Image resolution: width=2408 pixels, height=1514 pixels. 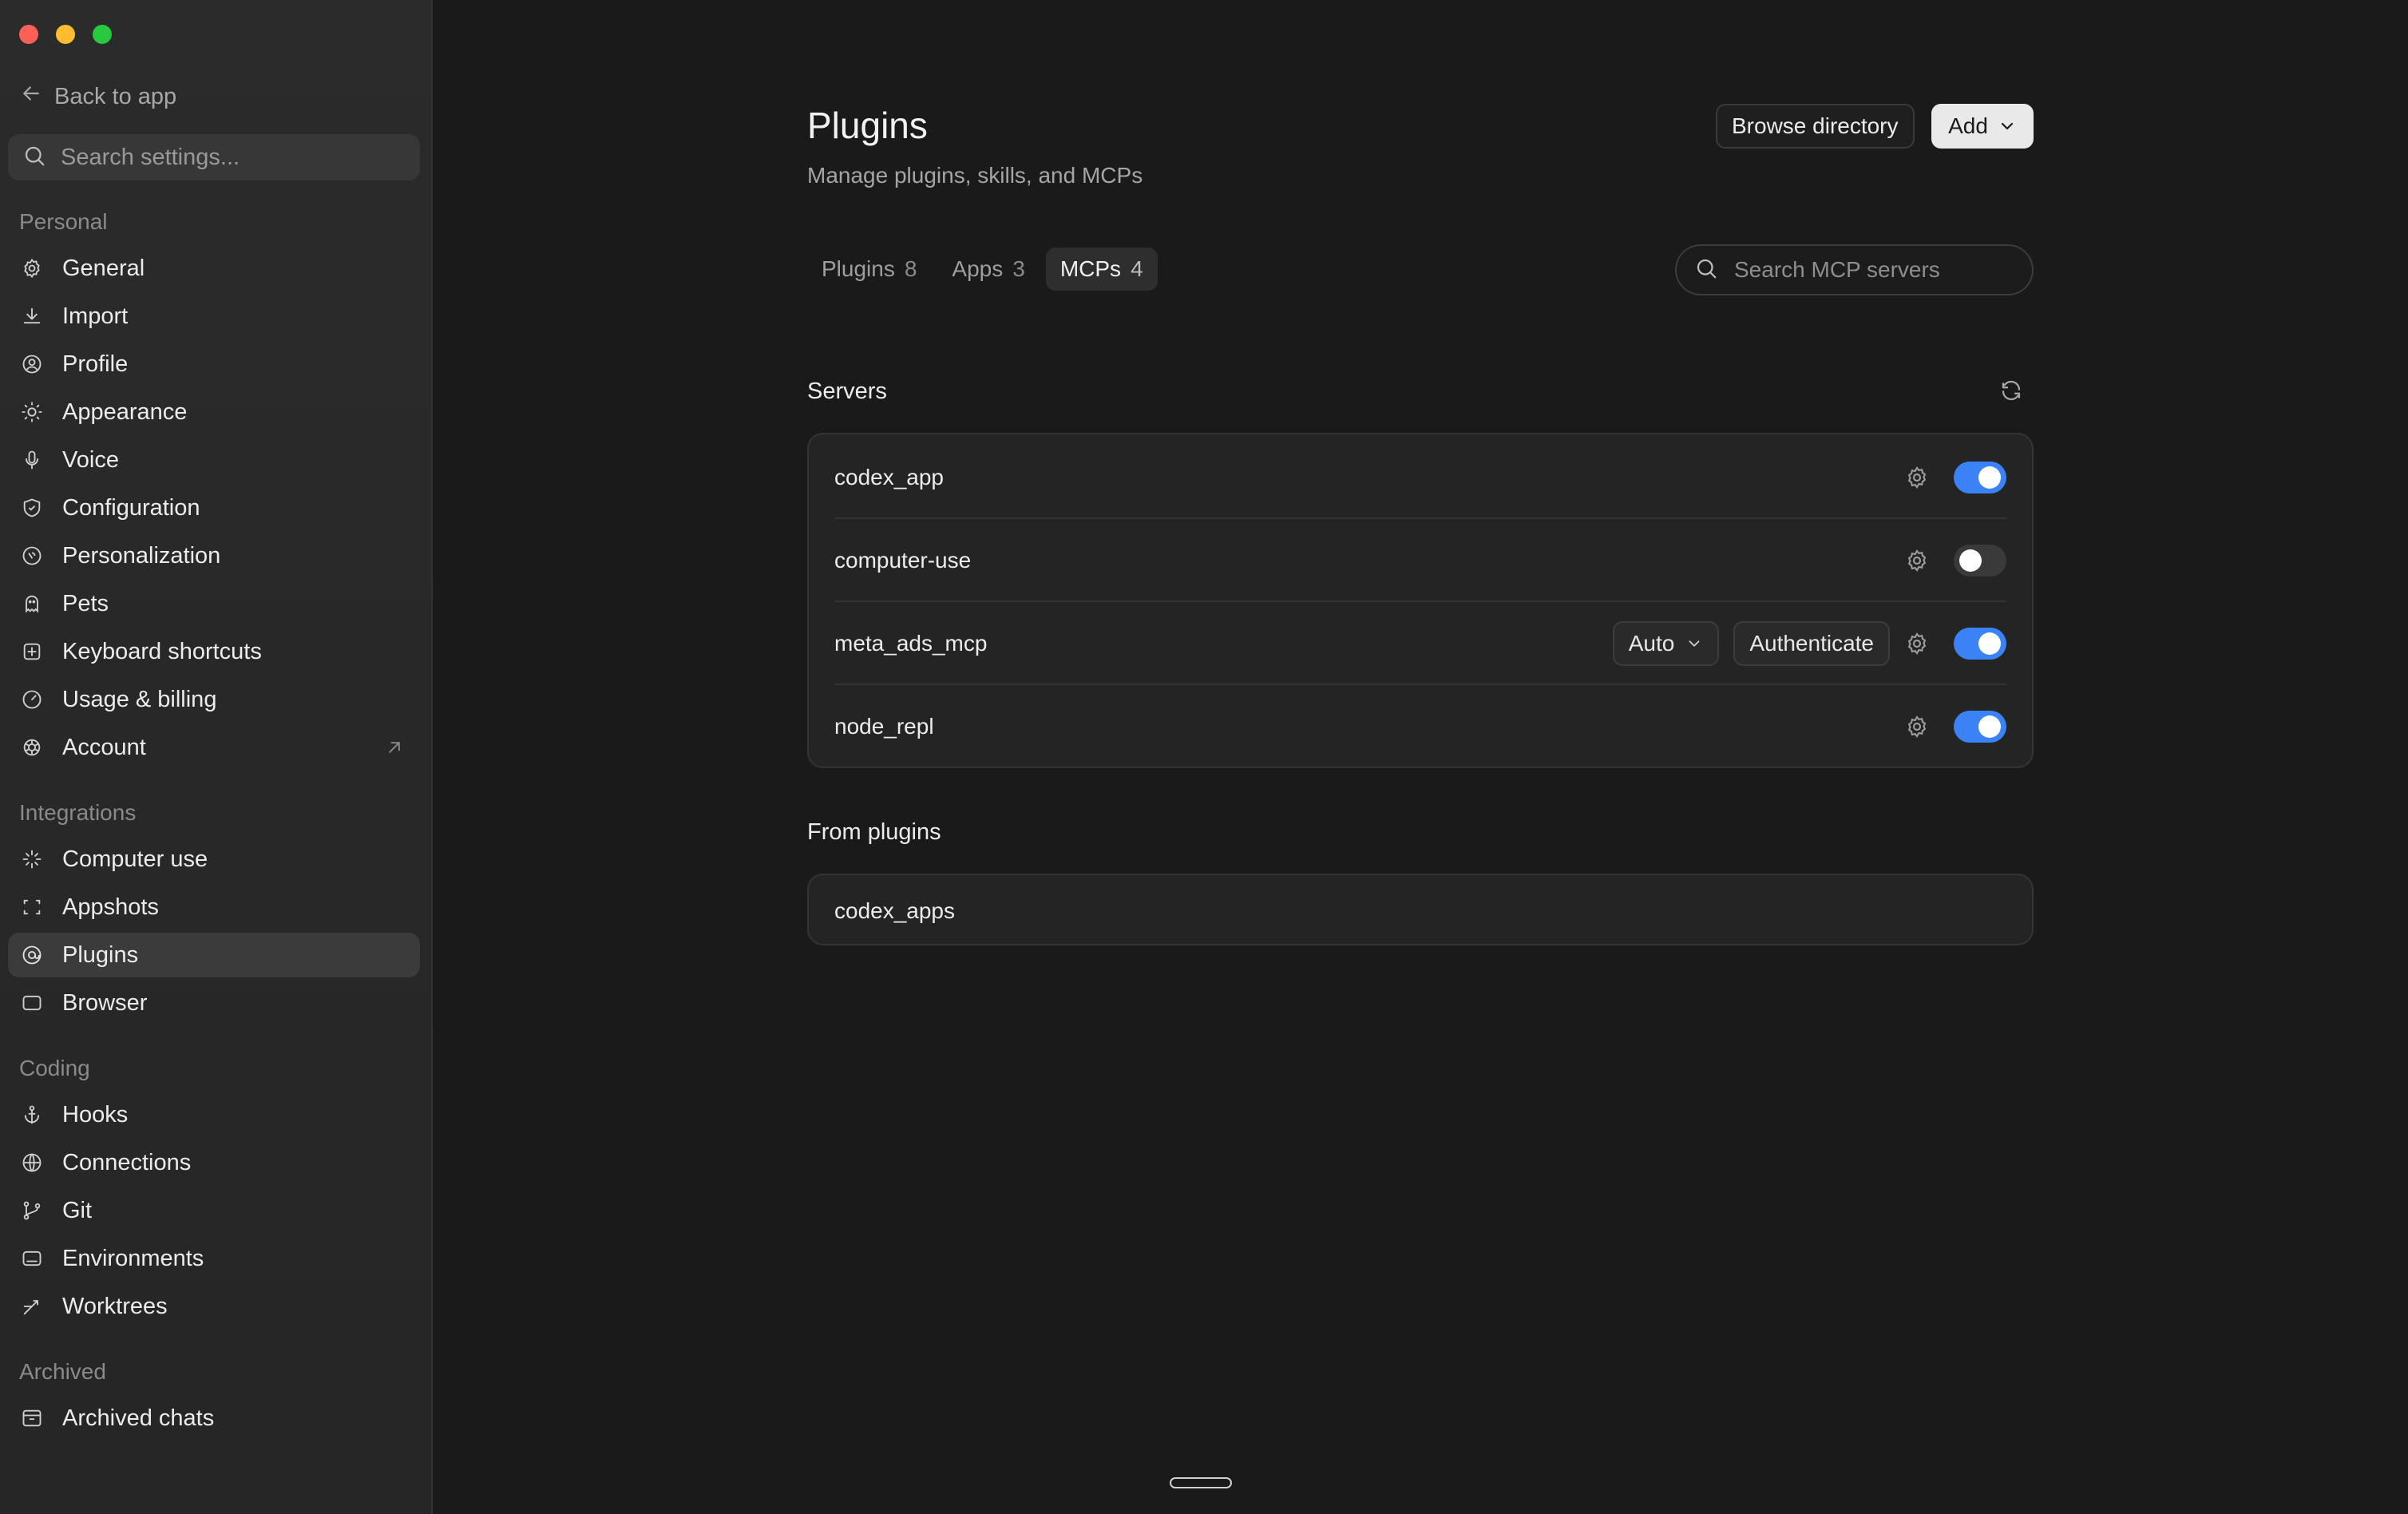 I want to click on browser-window-icon, so click(x=32, y=1003).